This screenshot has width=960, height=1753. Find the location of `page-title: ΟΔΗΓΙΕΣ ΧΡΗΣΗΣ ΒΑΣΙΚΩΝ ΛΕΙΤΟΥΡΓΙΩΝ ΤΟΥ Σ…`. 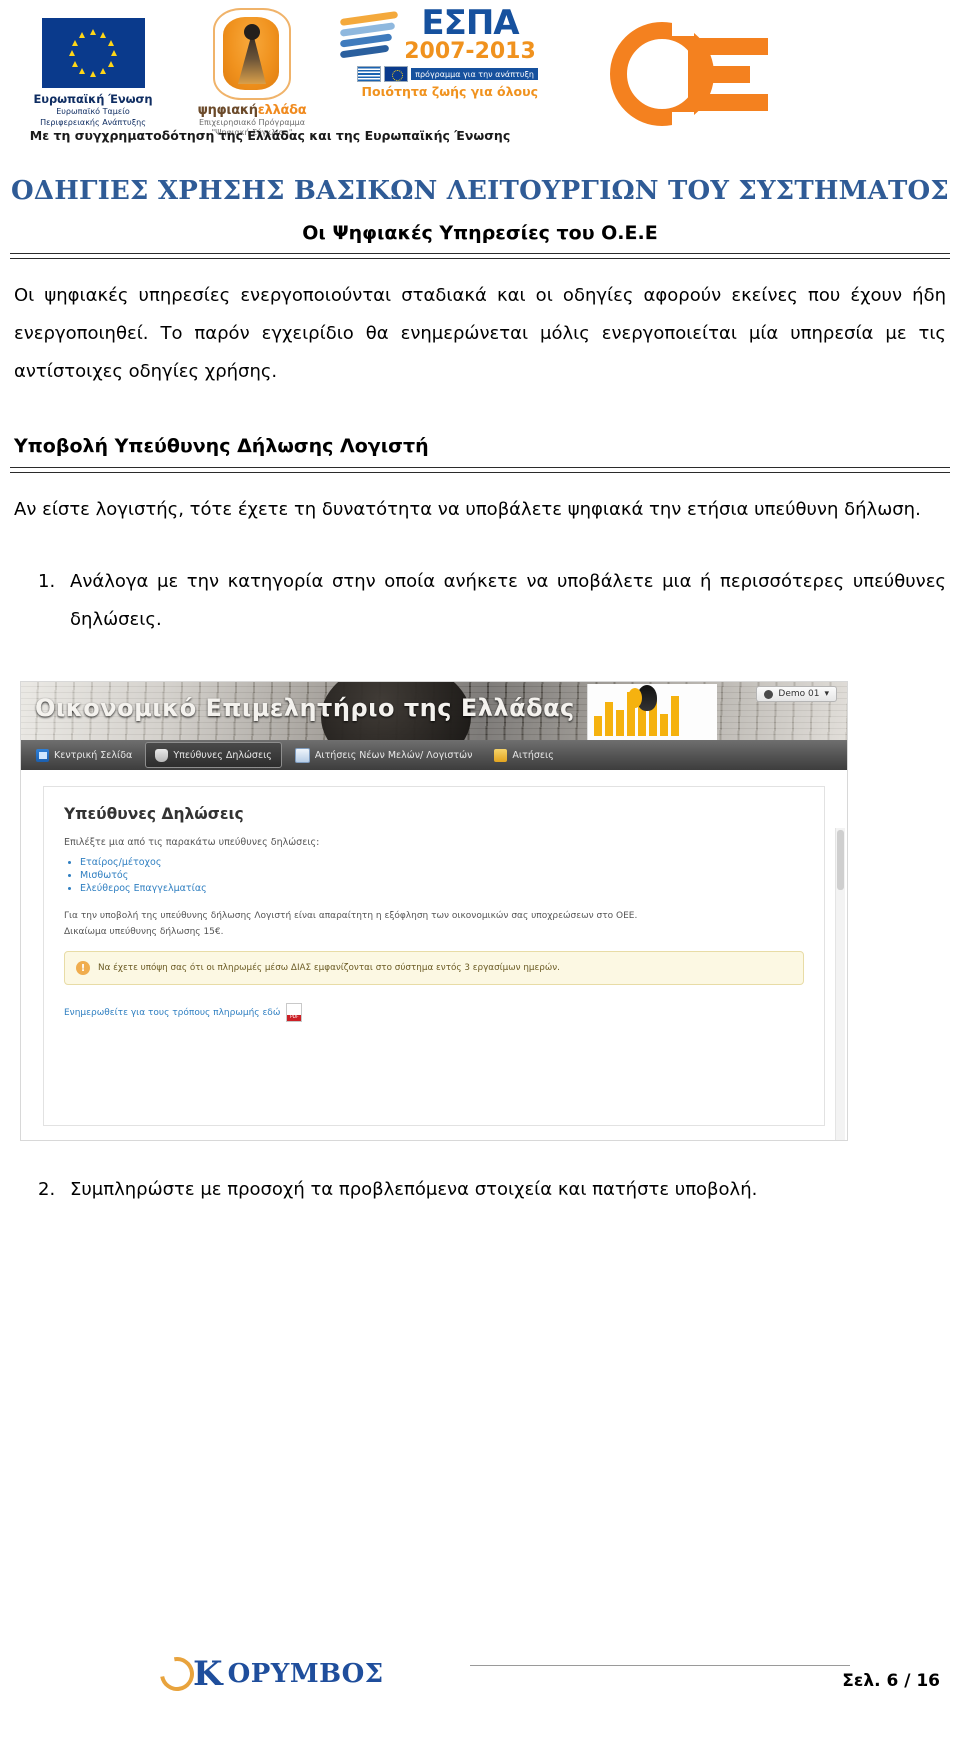

page-title: ΟΔΗΓΙΕΣ ΧΡΗΣΗΣ ΒΑΣΙΚΩΝ ΛΕΙΤΟΥΡΓΙΩΝ ΤΟΥ Σ… is located at coordinates (479, 191).